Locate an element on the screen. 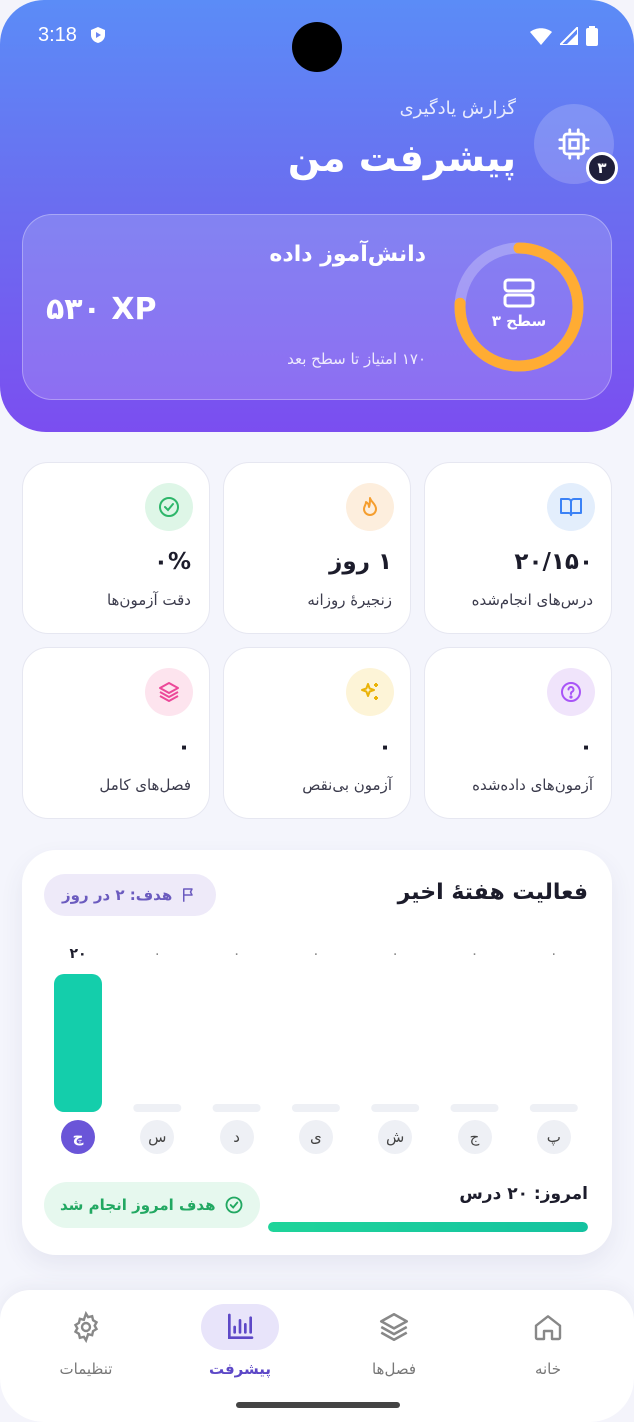  system-icons is located at coordinates (564, 36).